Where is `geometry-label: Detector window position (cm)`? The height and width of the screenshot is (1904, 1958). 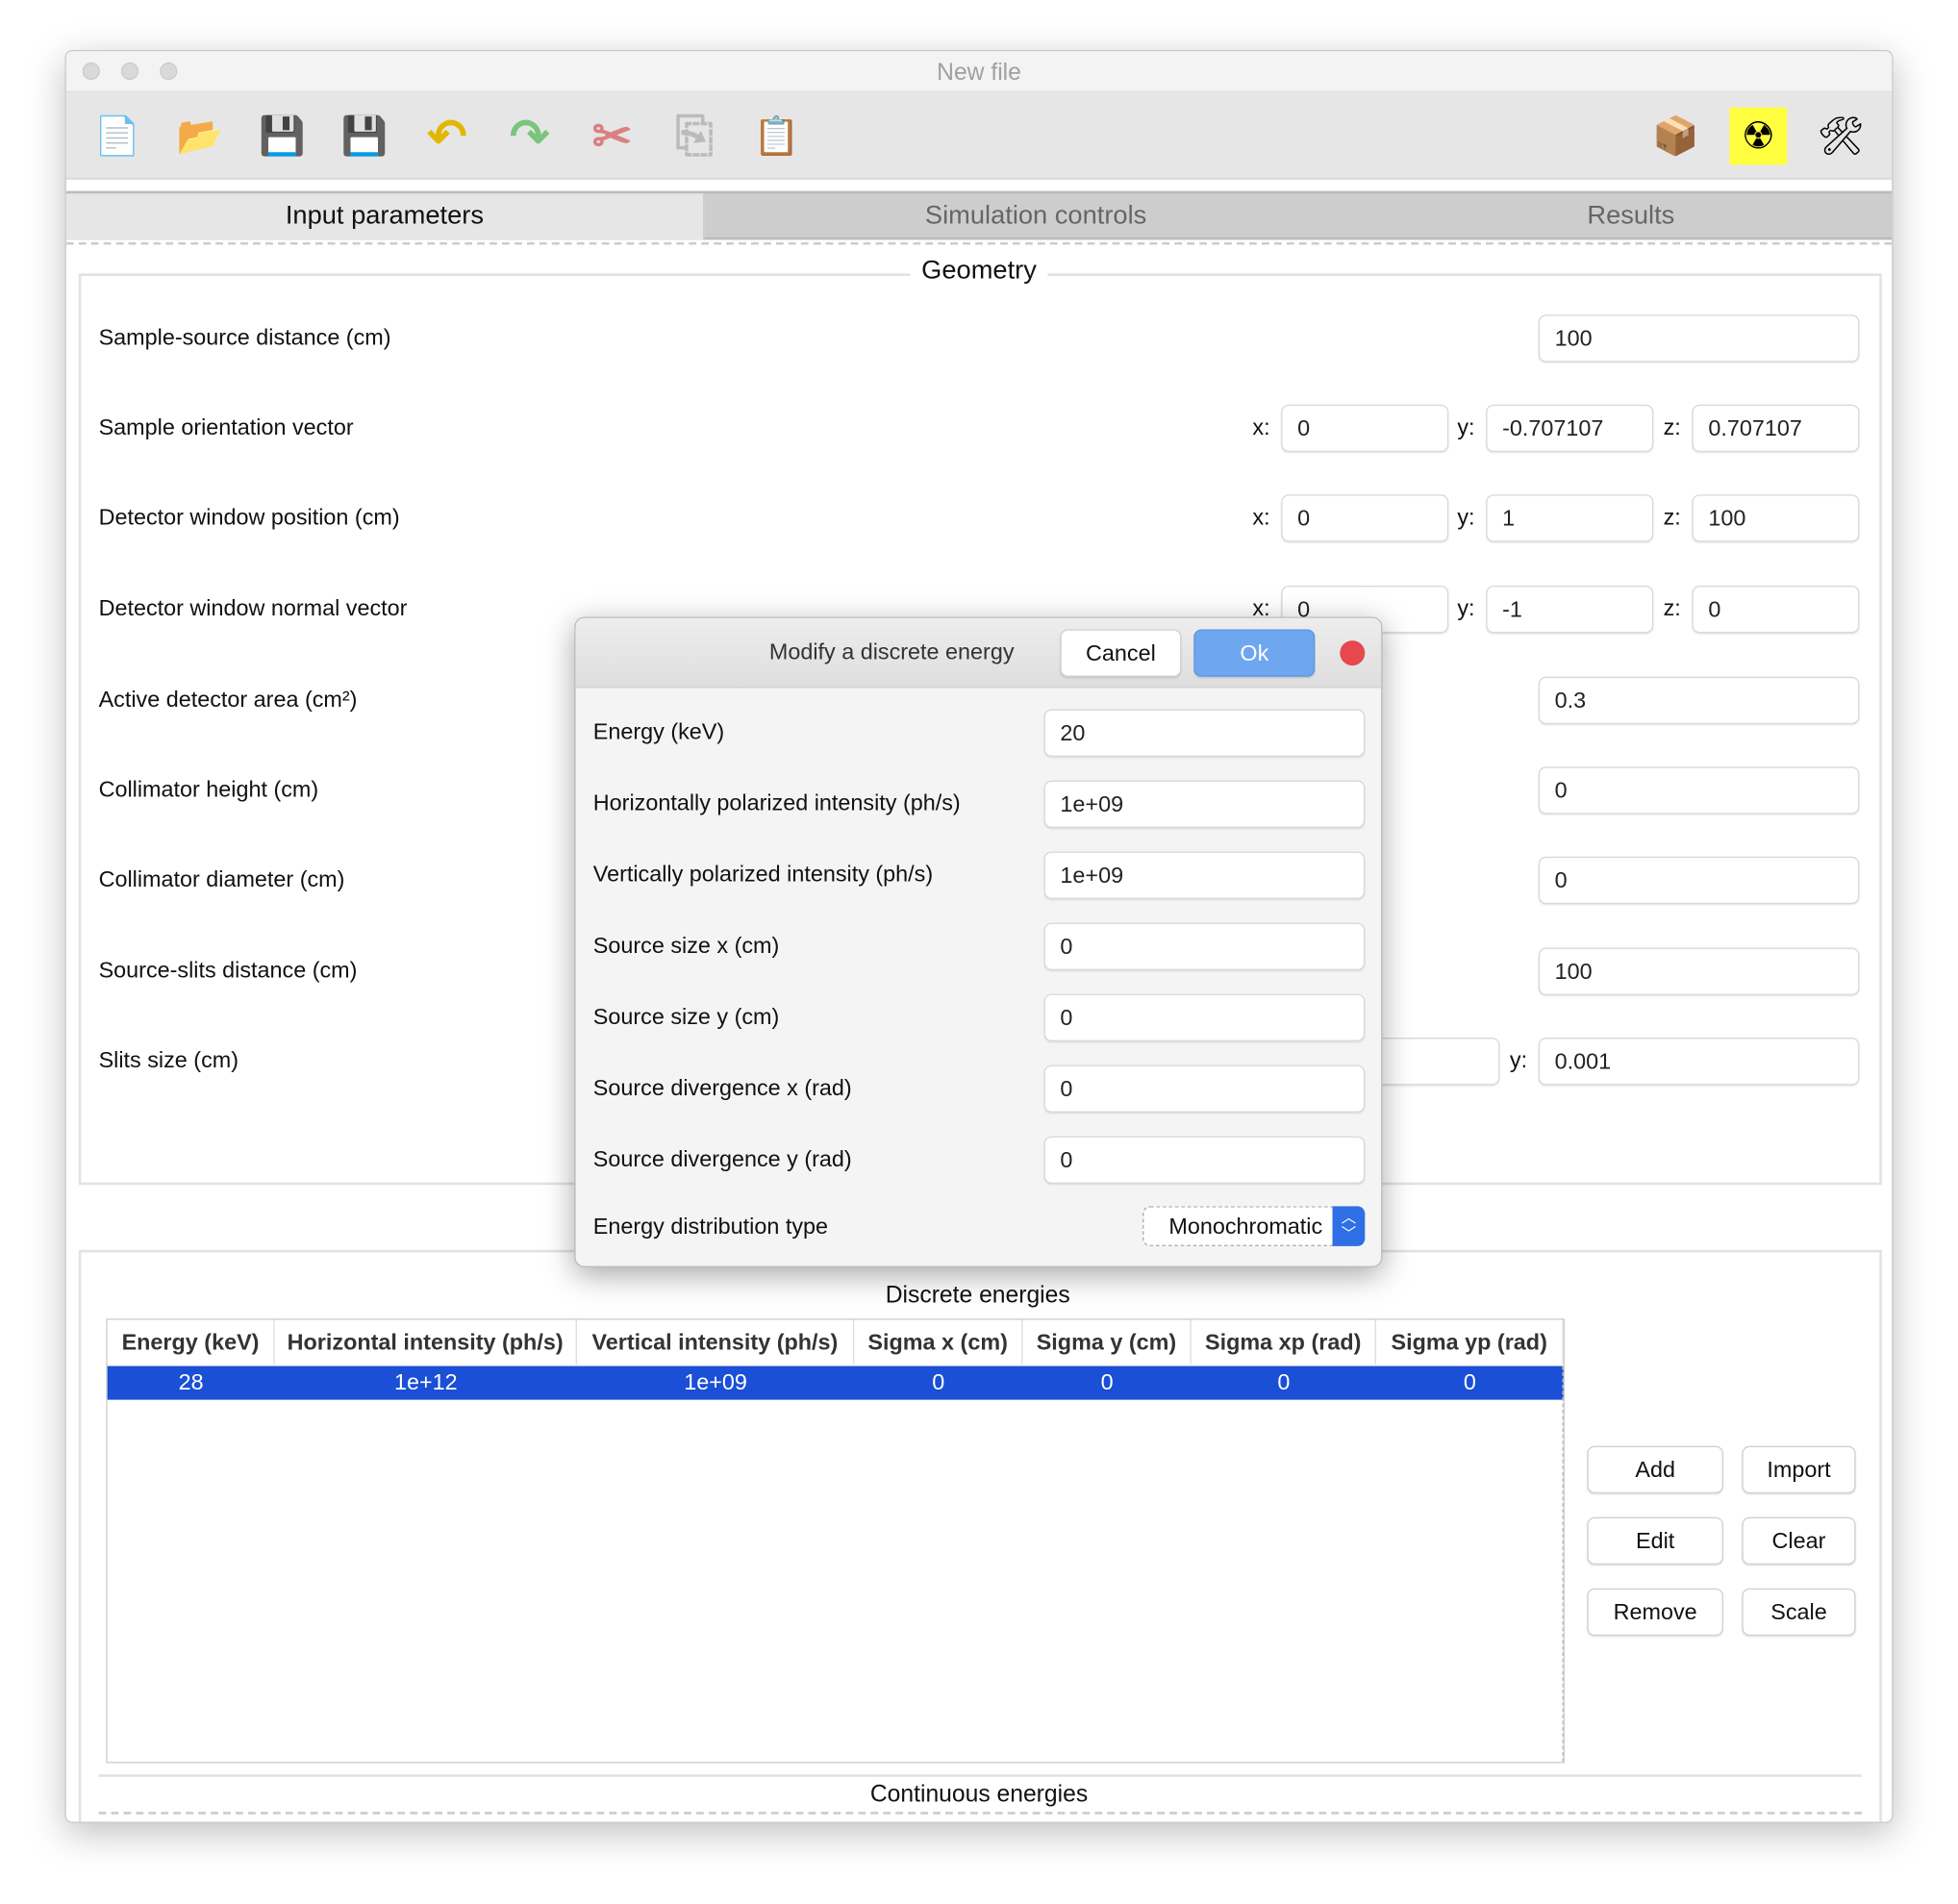
geometry-label: Detector window position (cm) is located at coordinates (249, 517).